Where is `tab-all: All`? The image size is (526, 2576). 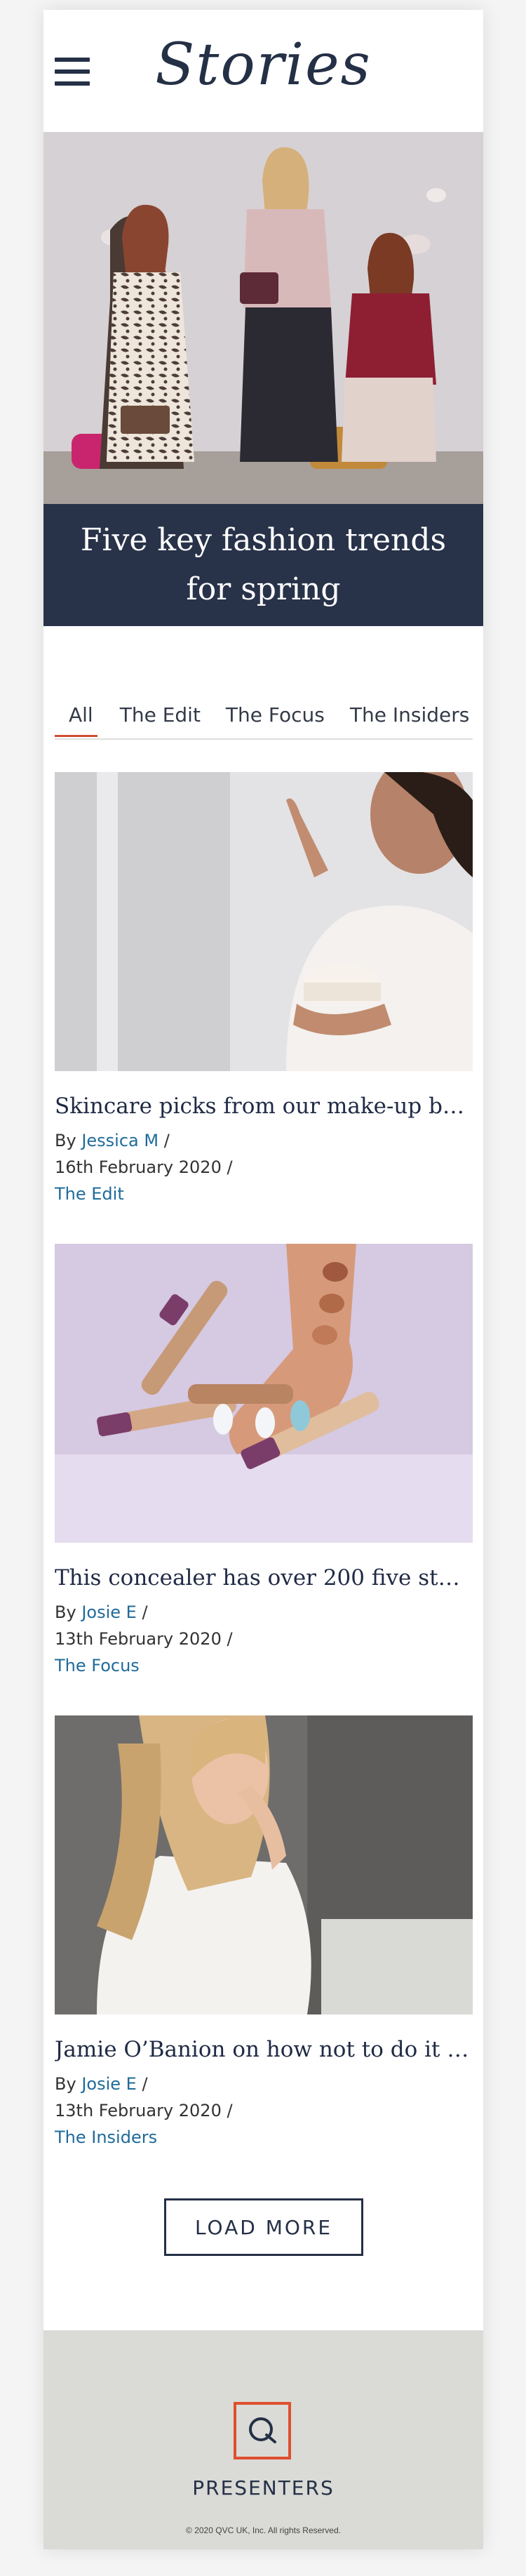 tab-all: All is located at coordinates (76, 720).